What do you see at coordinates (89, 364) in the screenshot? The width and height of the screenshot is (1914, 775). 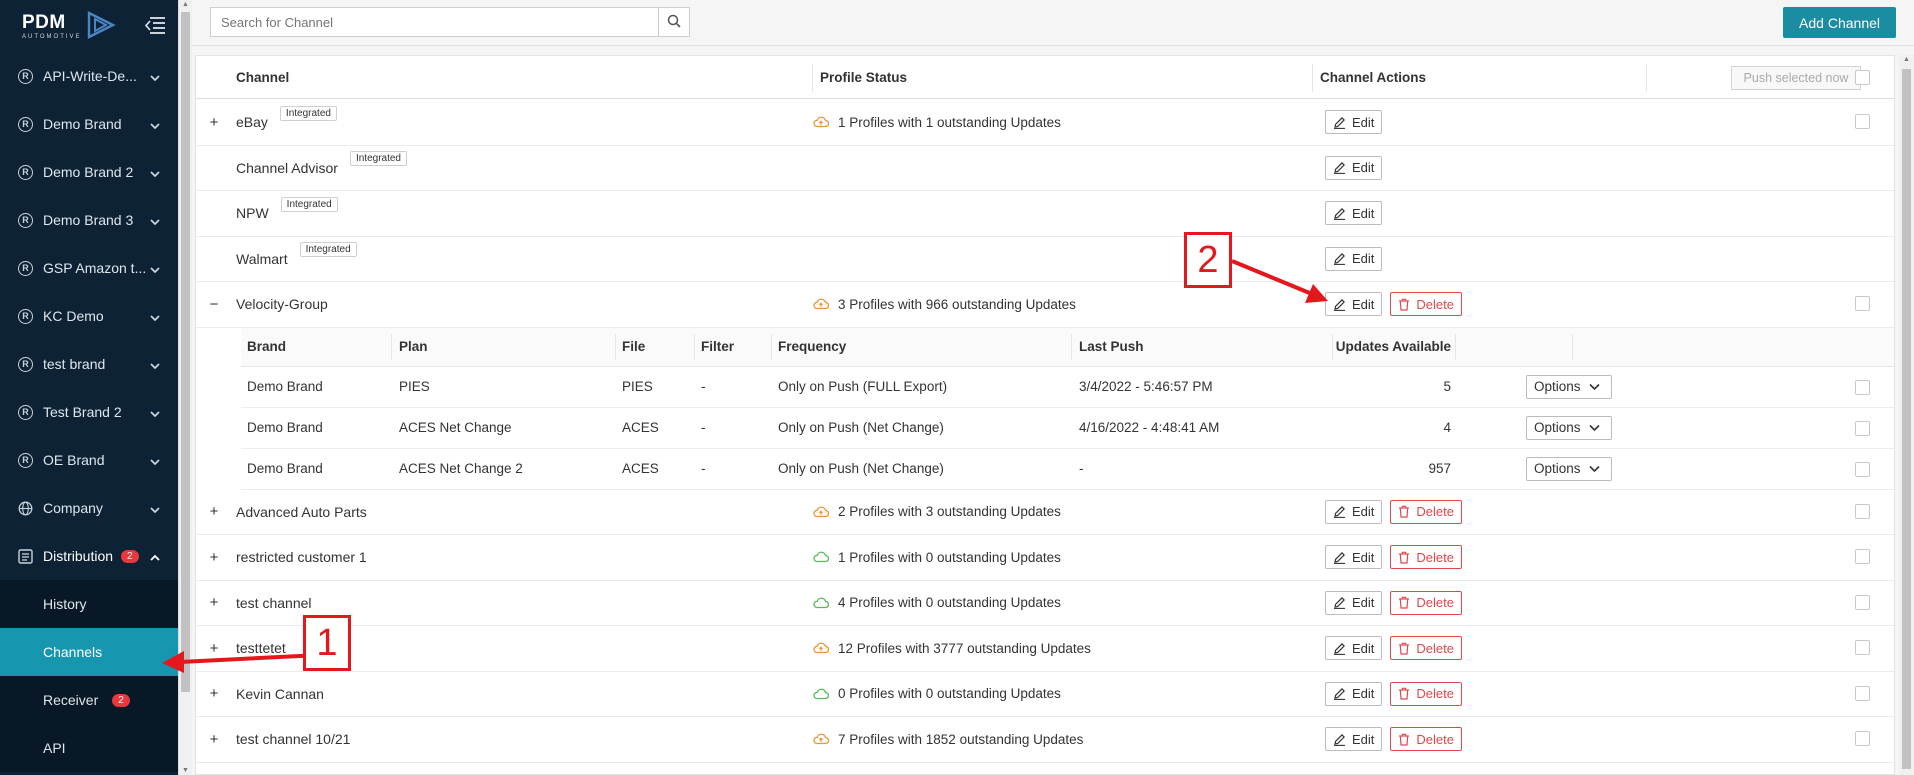 I see `sidebar-item-test-brand: Rtest brand` at bounding box center [89, 364].